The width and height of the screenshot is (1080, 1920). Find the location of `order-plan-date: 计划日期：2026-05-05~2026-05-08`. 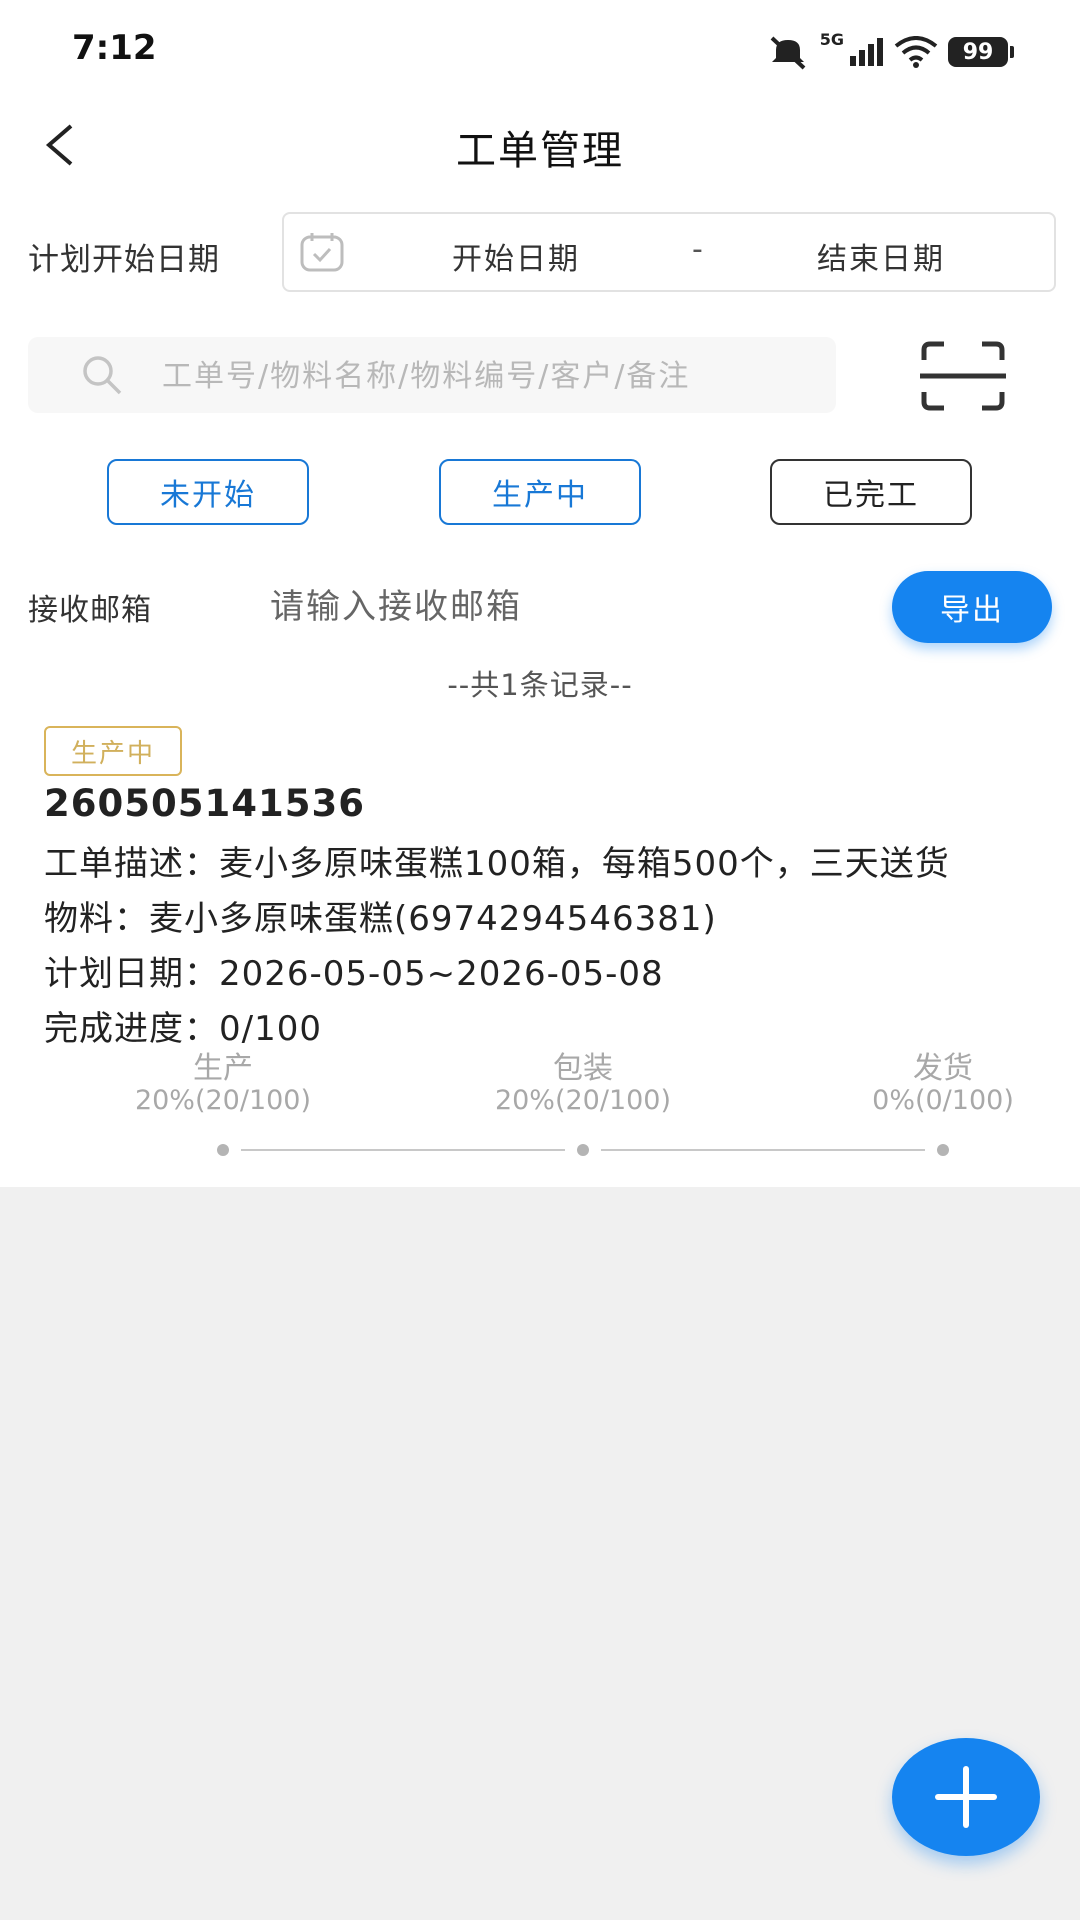

order-plan-date: 计划日期：2026-05-05~2026-05-08 is located at coordinates (354, 974).